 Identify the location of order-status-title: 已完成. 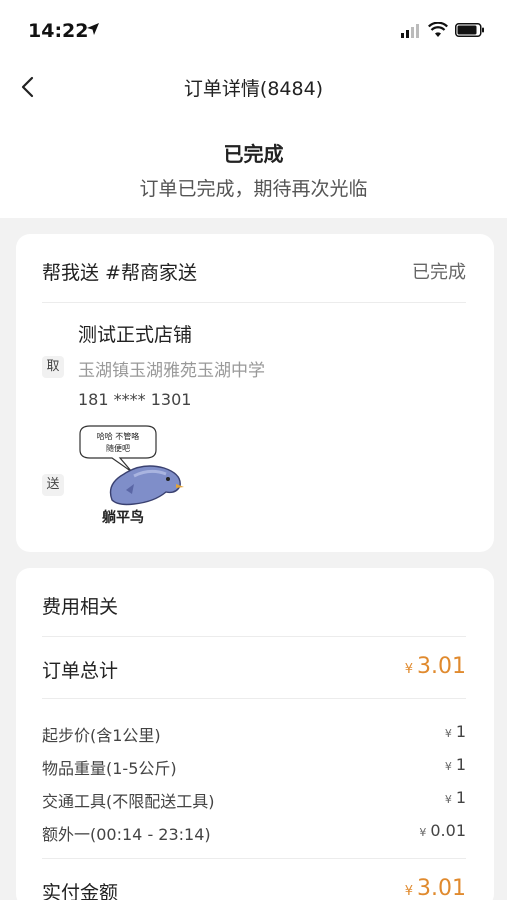
(253, 154).